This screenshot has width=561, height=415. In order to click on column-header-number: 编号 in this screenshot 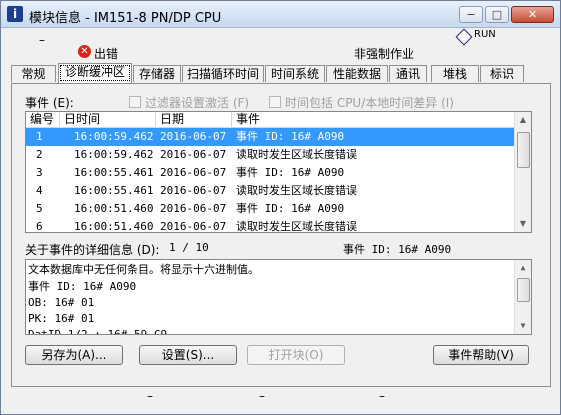, I will do `click(43, 119)`.